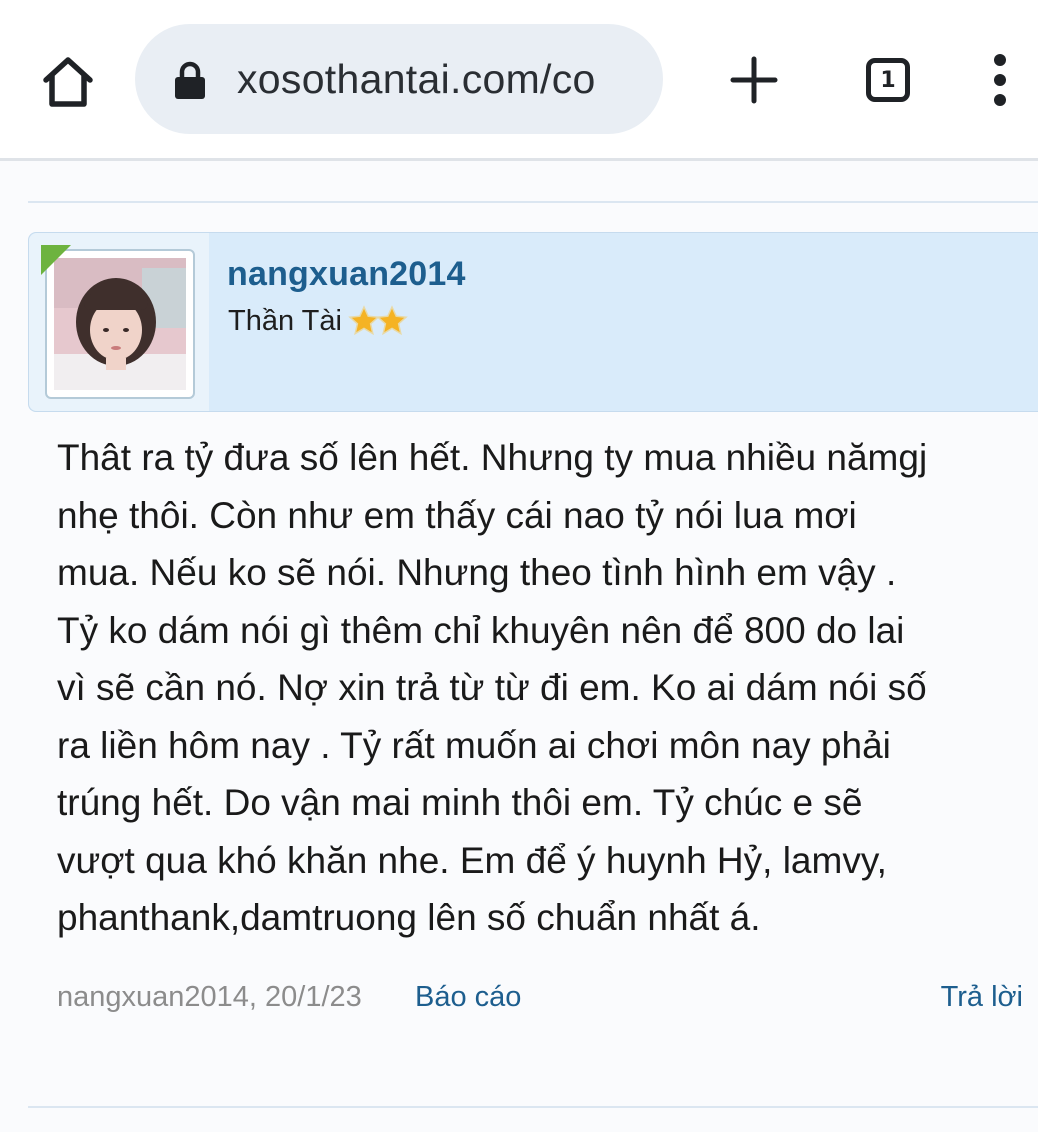 The height and width of the screenshot is (1132, 1038). I want to click on online-badge, so click(56, 260).